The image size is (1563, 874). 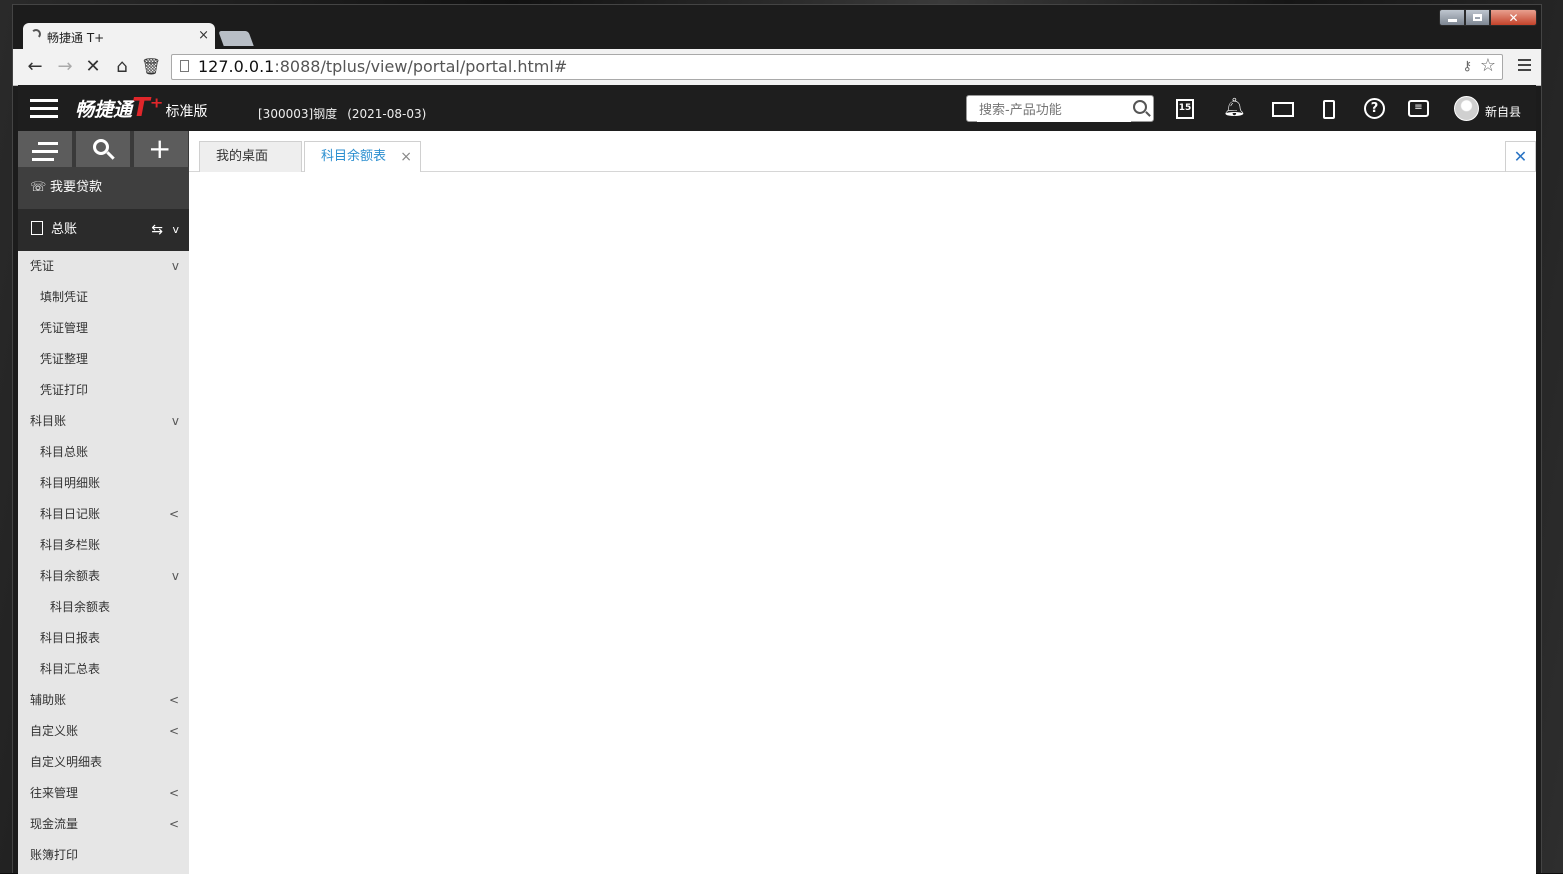 I want to click on back-arrow-icon: ←, so click(x=35, y=67).